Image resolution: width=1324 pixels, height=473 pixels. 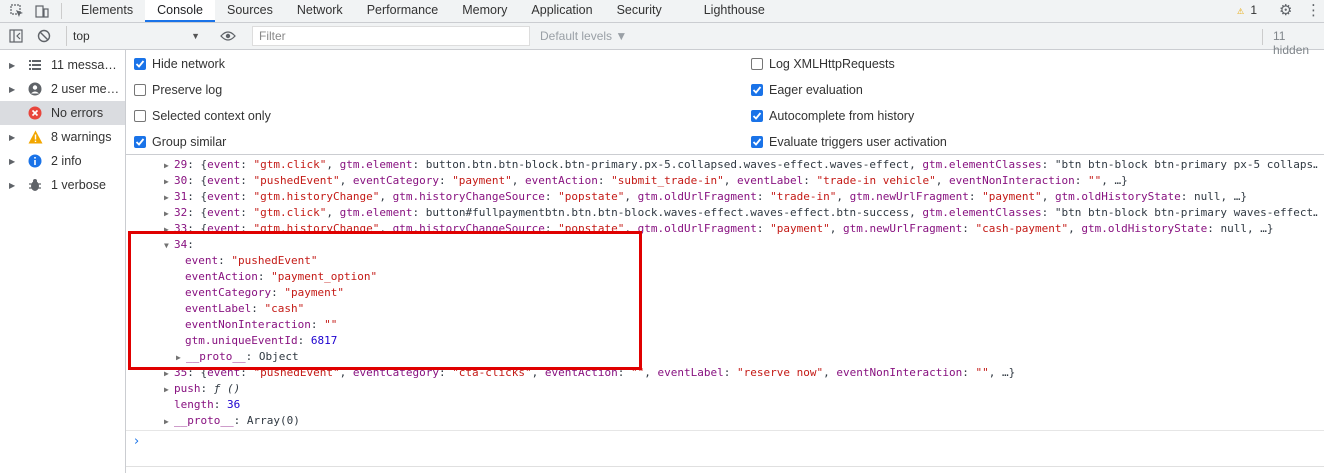 I want to click on length-row: length: 36, so click(x=207, y=404).